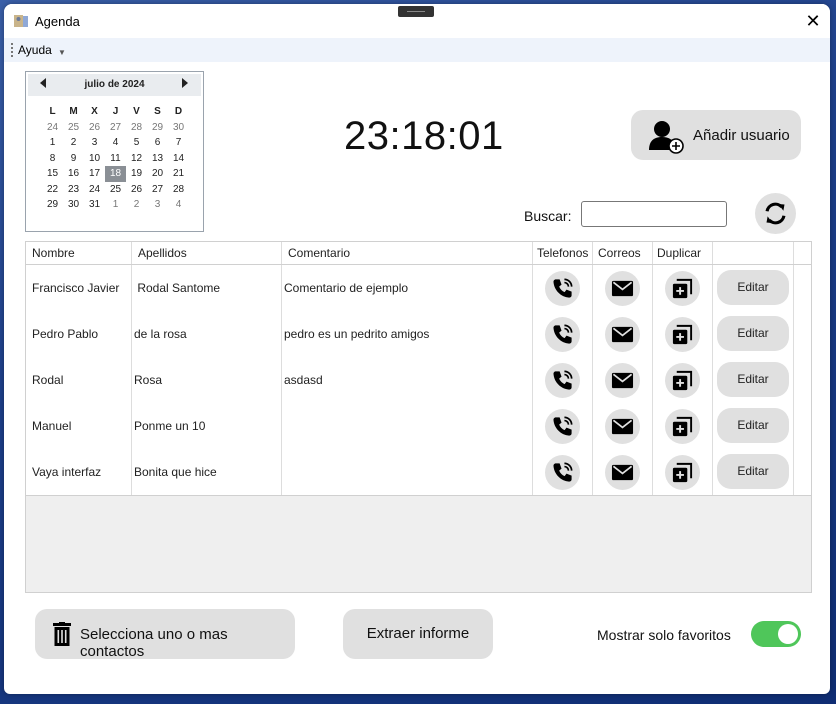 The width and height of the screenshot is (836, 704). What do you see at coordinates (35, 50) in the screenshot?
I see `menu-item-ayuda: Ayuda` at bounding box center [35, 50].